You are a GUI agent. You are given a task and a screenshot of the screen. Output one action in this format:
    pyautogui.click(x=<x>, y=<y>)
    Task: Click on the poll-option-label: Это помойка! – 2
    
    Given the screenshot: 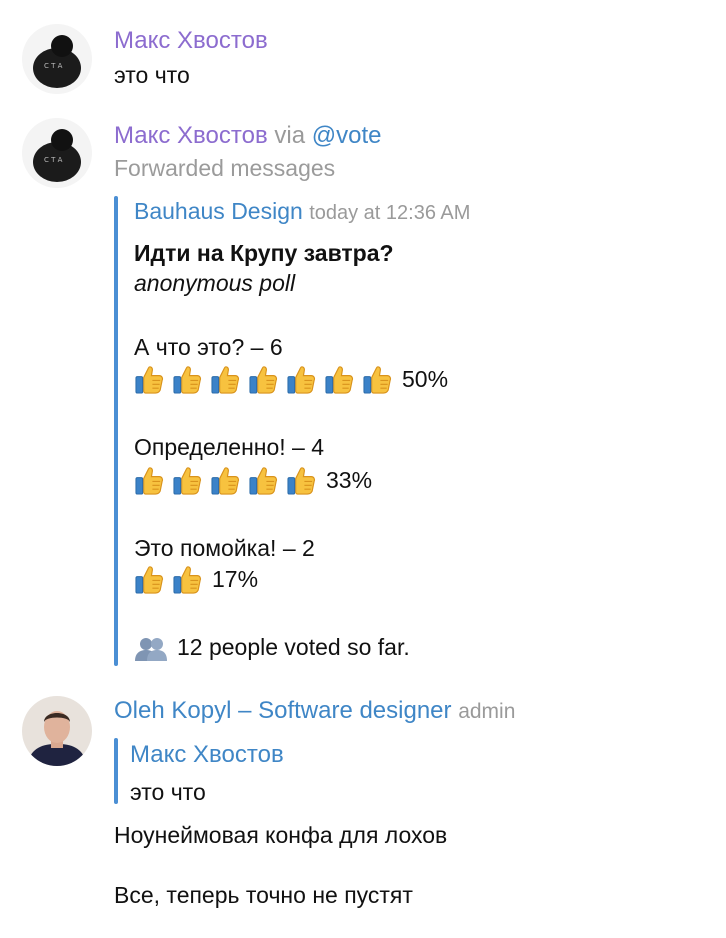 What is the action you would take?
    pyautogui.click(x=224, y=548)
    